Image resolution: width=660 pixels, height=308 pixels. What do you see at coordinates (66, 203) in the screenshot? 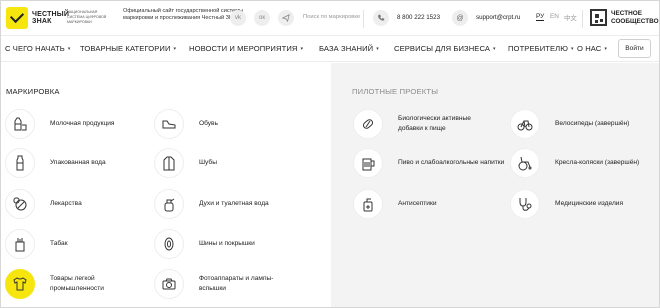
I see `category-label: Лекарства` at bounding box center [66, 203].